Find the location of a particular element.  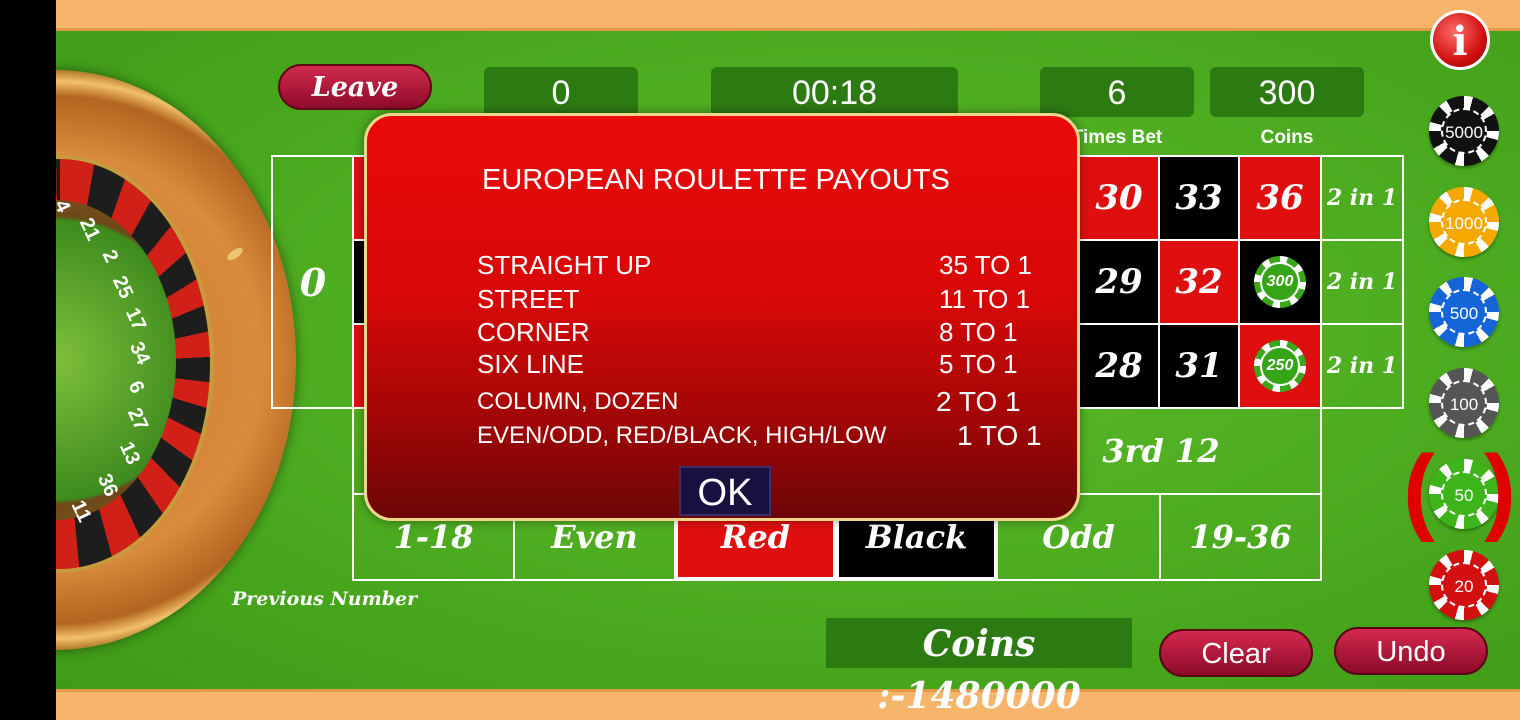

bet-cell-28: 28 is located at coordinates (1119, 366).